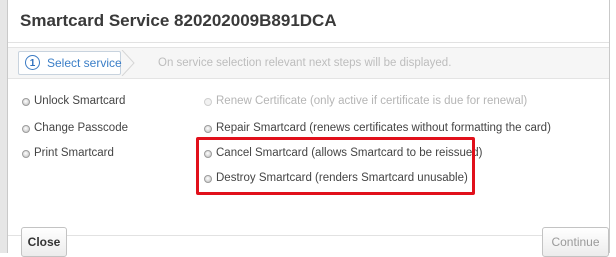 The image size is (616, 257). What do you see at coordinates (335, 166) in the screenshot?
I see `highlight-box` at bounding box center [335, 166].